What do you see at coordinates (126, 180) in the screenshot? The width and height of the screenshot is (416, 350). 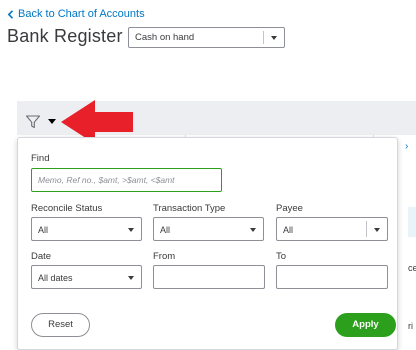 I see `find-input` at bounding box center [126, 180].